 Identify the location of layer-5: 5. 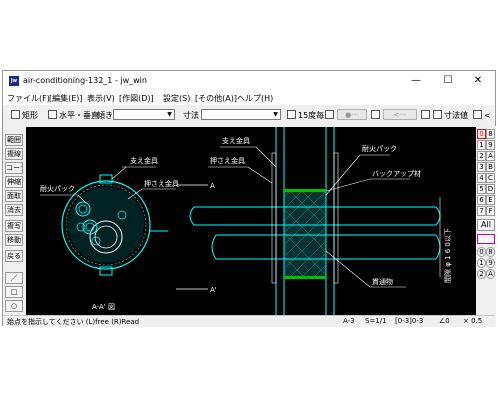
(481, 189).